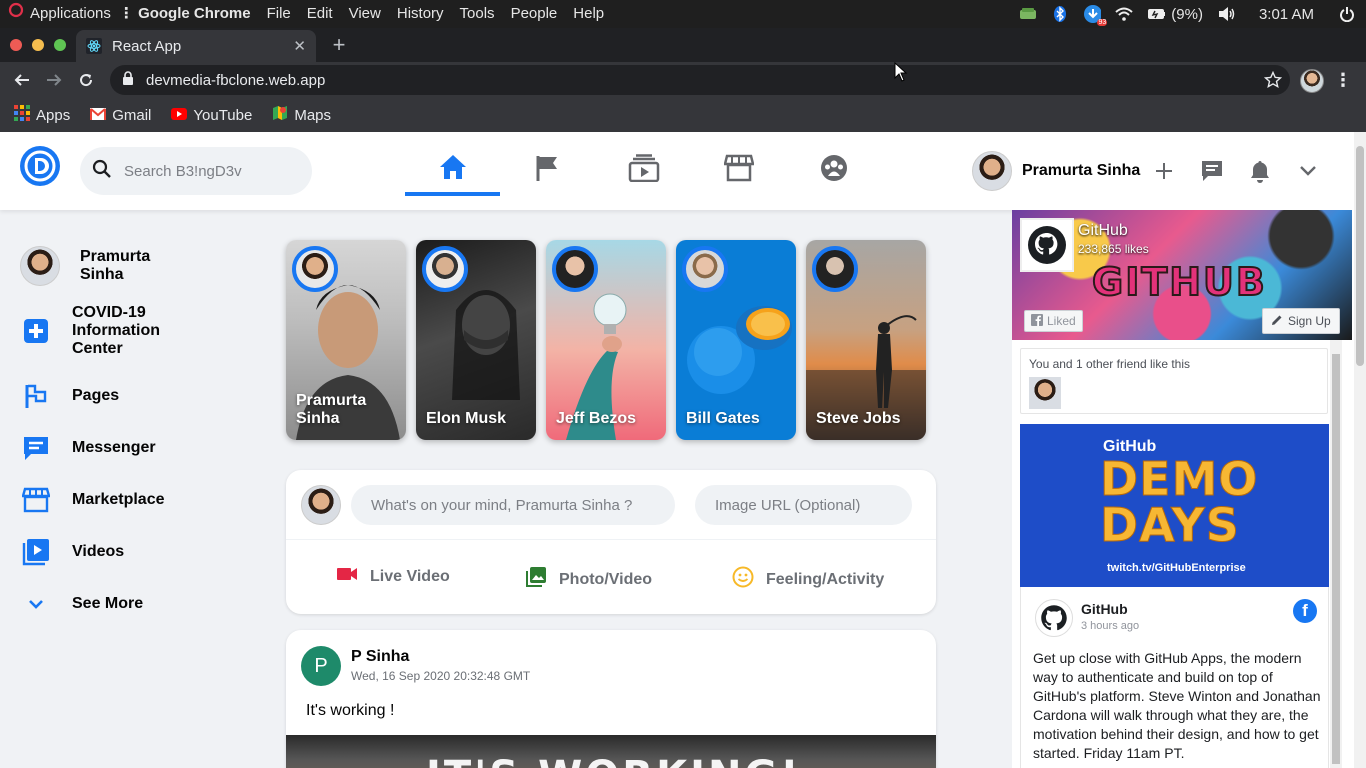 This screenshot has height=768, width=1366. Describe the element at coordinates (279, 14) in the screenshot. I see `os-menu-file: File` at that location.